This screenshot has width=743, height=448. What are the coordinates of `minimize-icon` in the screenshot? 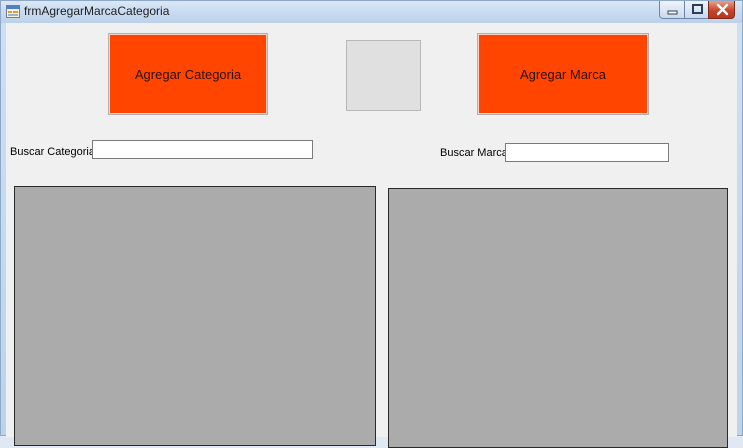 It's located at (672, 12).